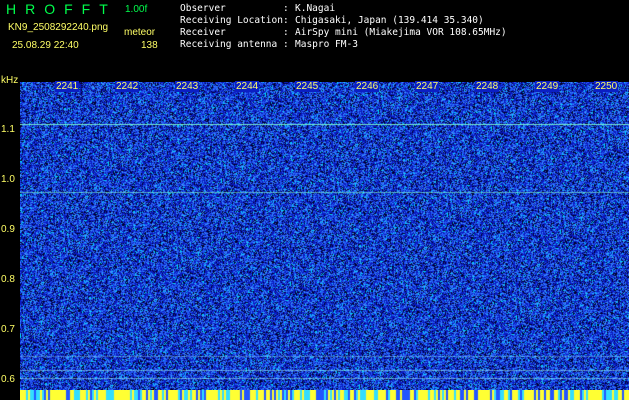  I want to click on app-version: 1.00f, so click(136, 9).